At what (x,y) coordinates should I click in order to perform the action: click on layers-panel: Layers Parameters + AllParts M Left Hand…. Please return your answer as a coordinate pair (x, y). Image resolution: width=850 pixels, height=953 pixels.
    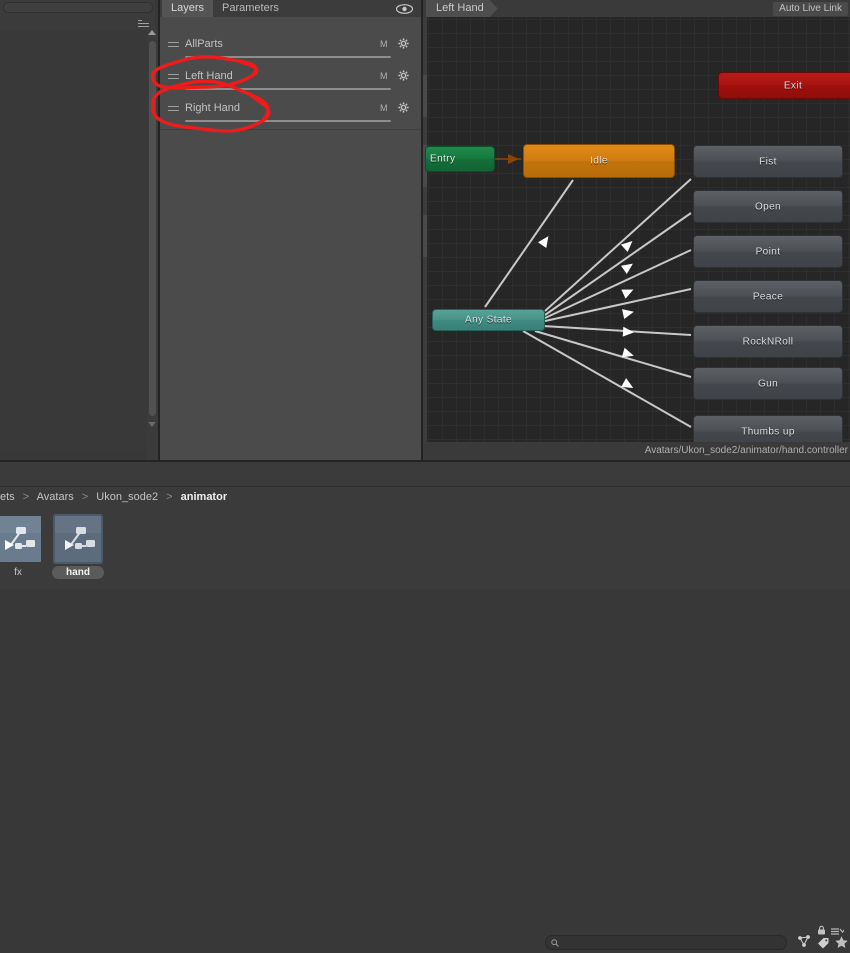
    Looking at the image, I should click on (291, 230).